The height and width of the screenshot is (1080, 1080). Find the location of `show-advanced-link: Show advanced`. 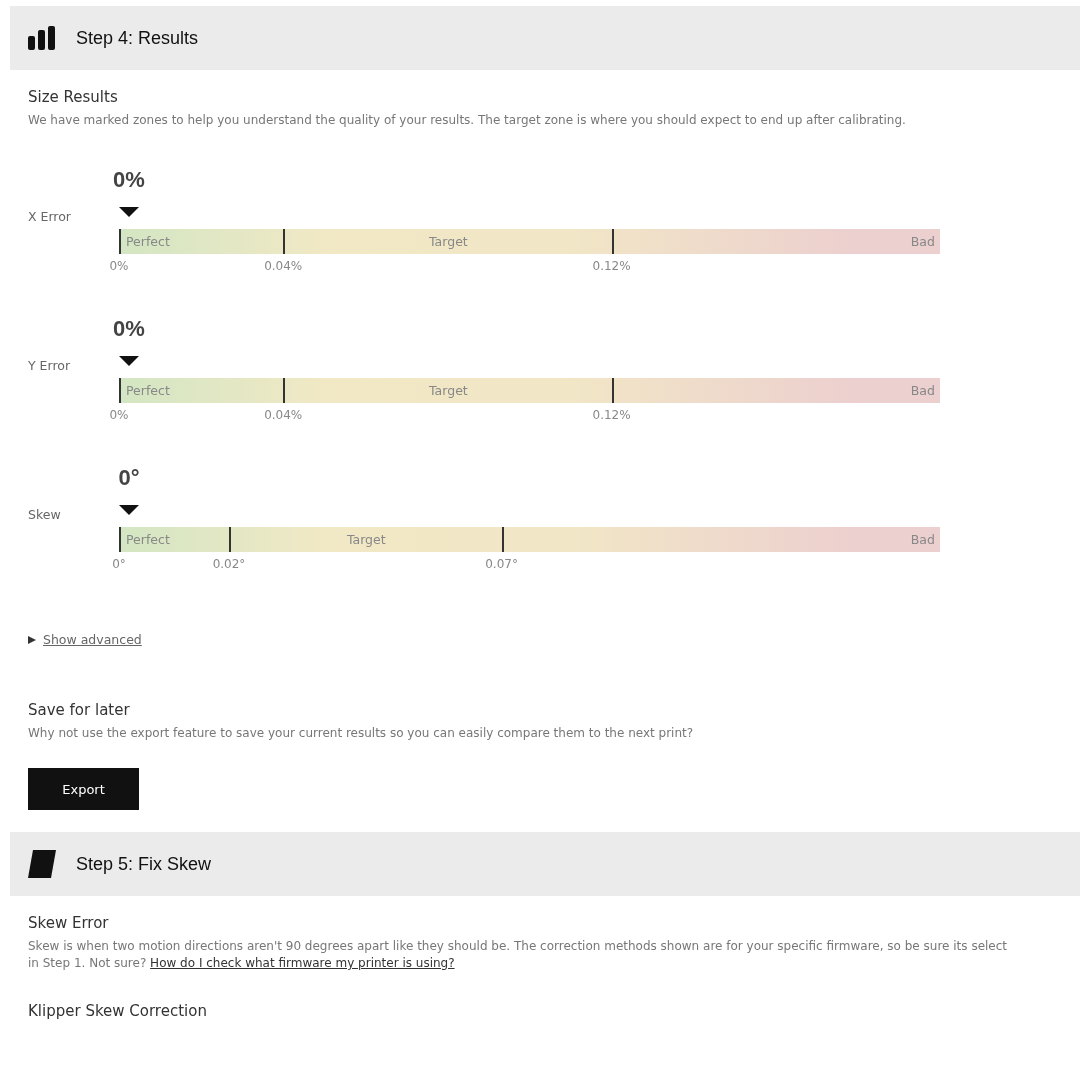

show-advanced-link: Show advanced is located at coordinates (92, 639).